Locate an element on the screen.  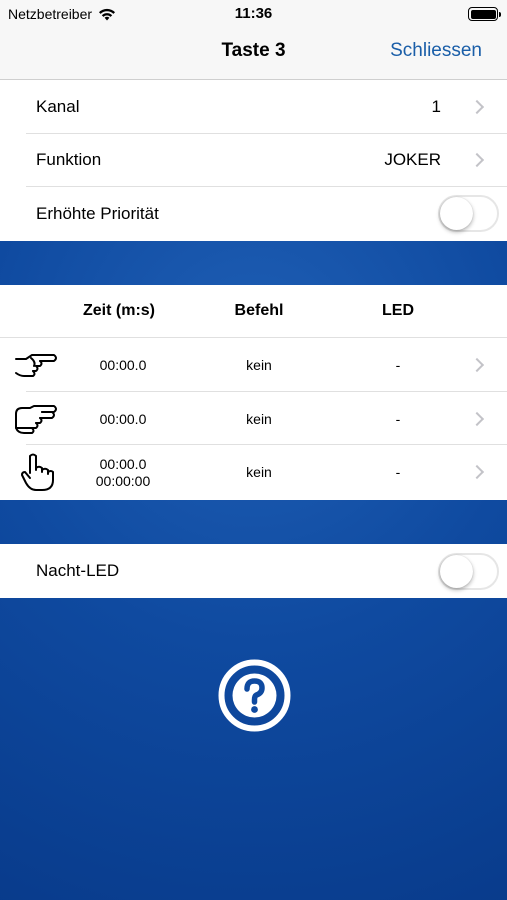
status-bar: Netzbetreiber 11:36 is located at coordinates (253, 14).